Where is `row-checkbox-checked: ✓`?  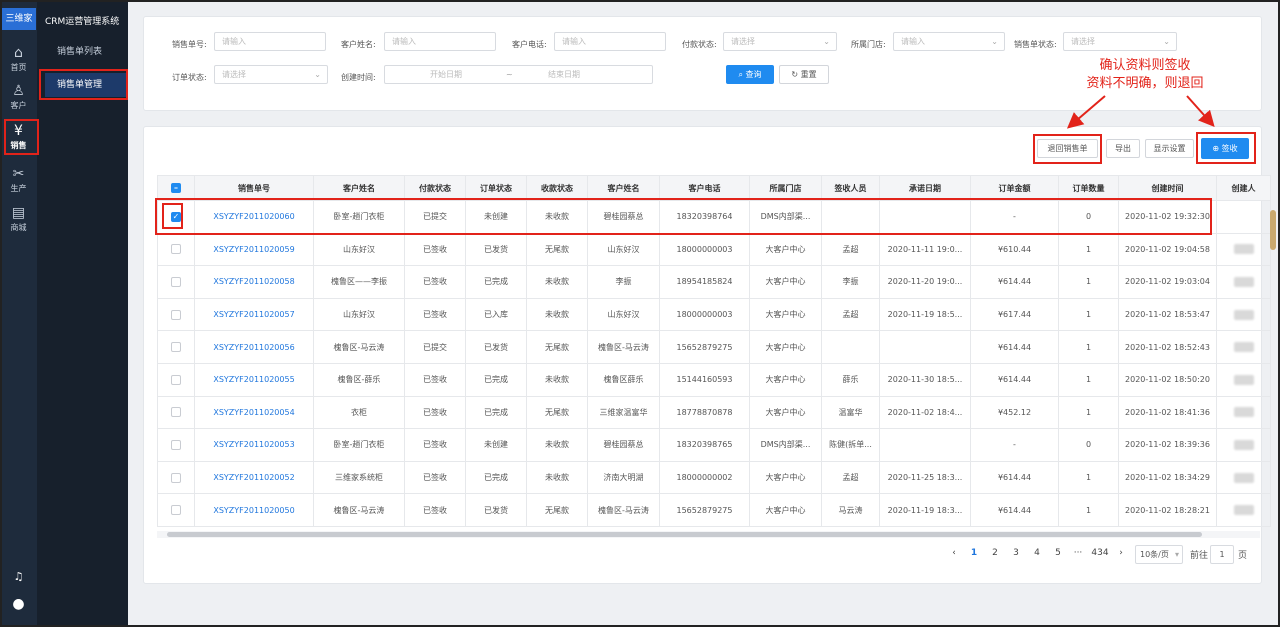 row-checkbox-checked: ✓ is located at coordinates (176, 216).